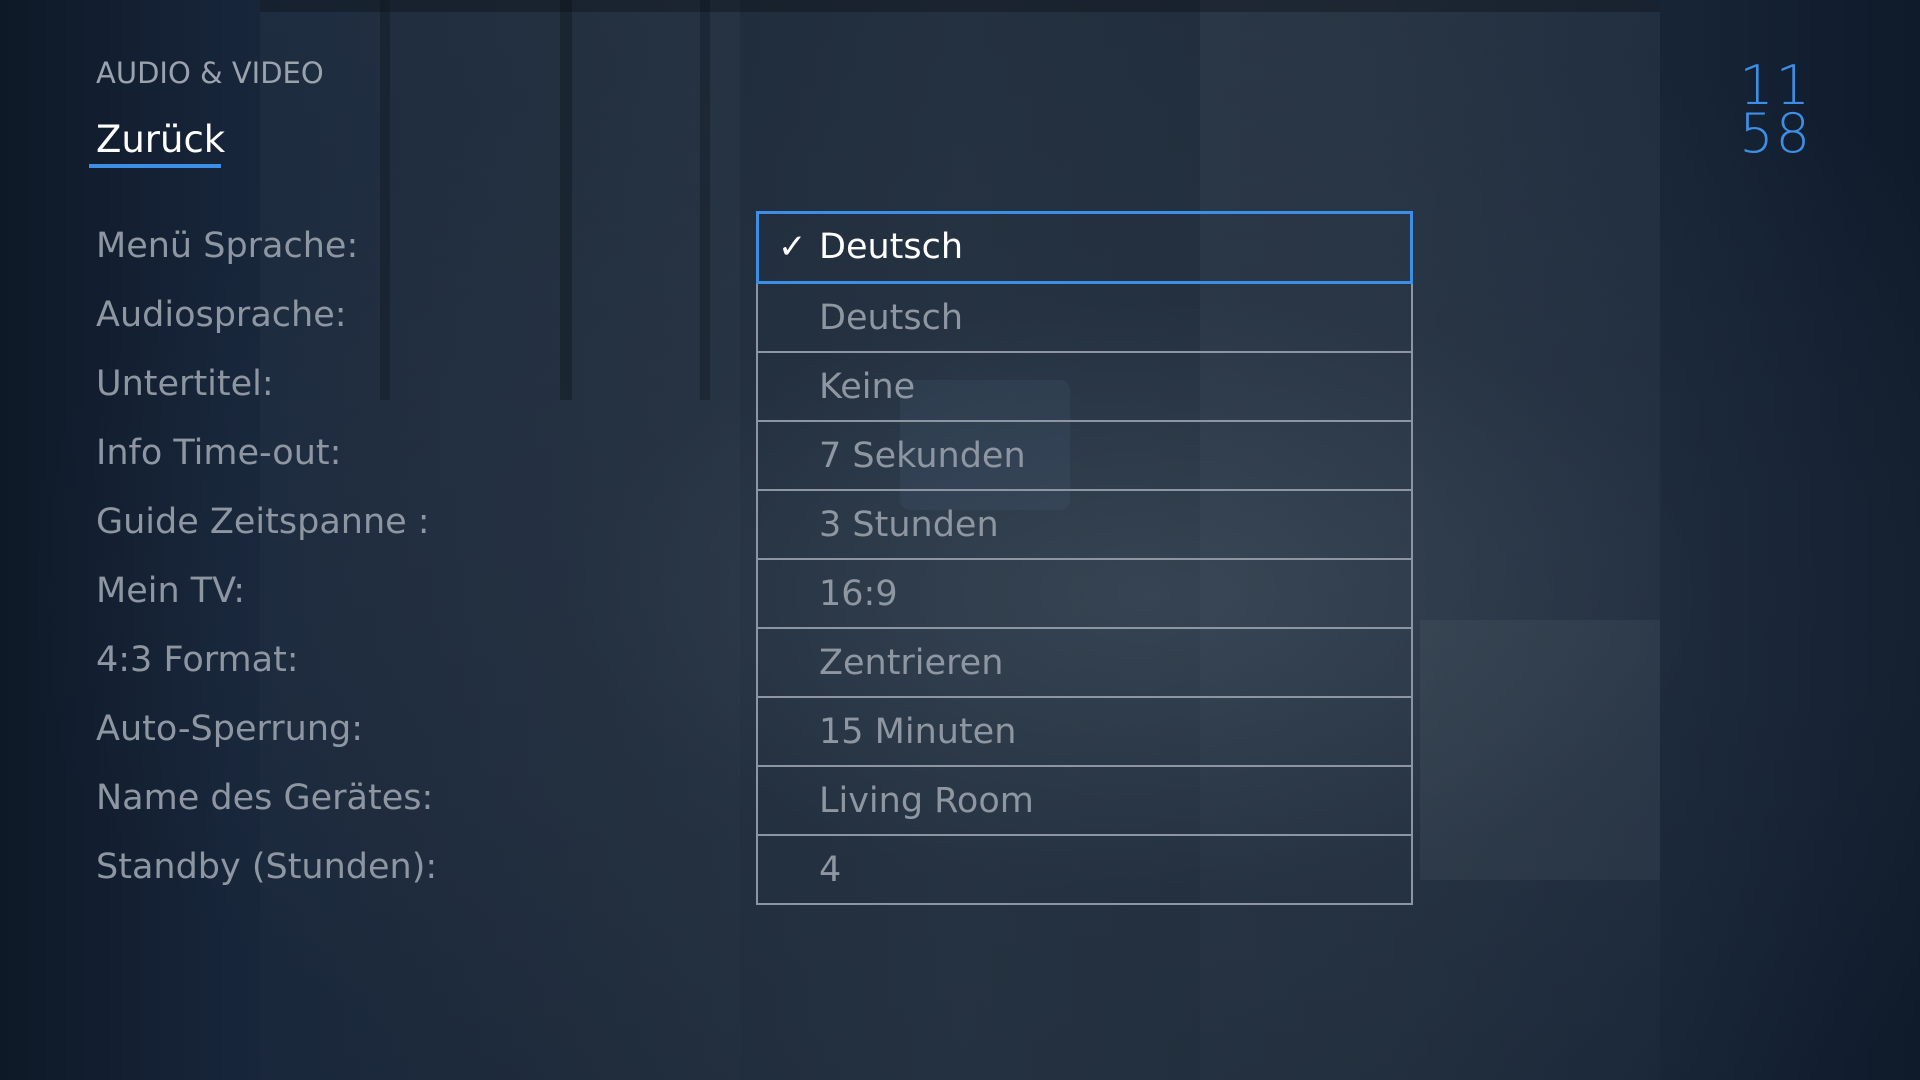 This screenshot has height=1080, width=1920. Describe the element at coordinates (918, 732) in the screenshot. I see `setting-value-text: 15 Minuten` at that location.